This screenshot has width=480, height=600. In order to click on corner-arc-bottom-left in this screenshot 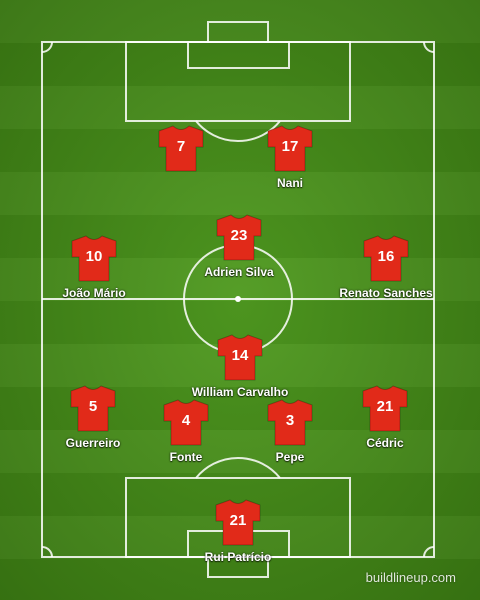, I will do `click(47, 552)`.